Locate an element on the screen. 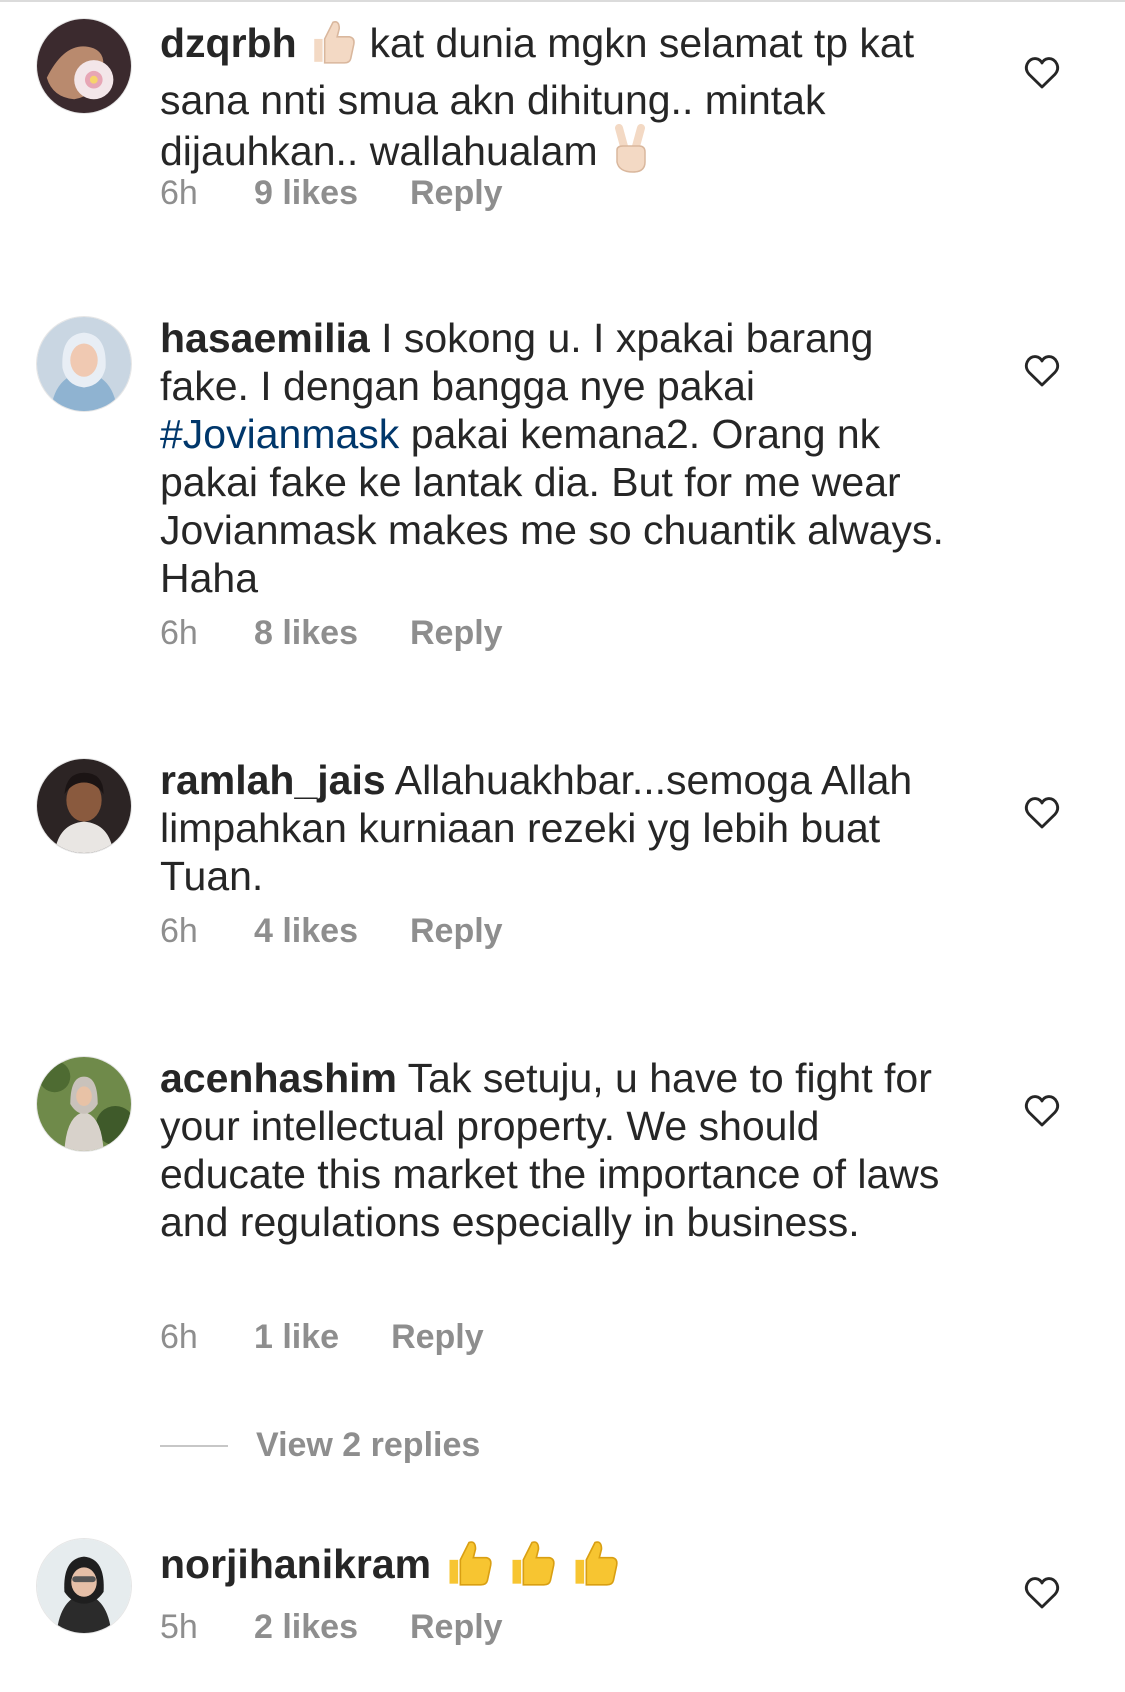  comment-meta: 5h 2 likes Reply is located at coordinates (331, 1627).